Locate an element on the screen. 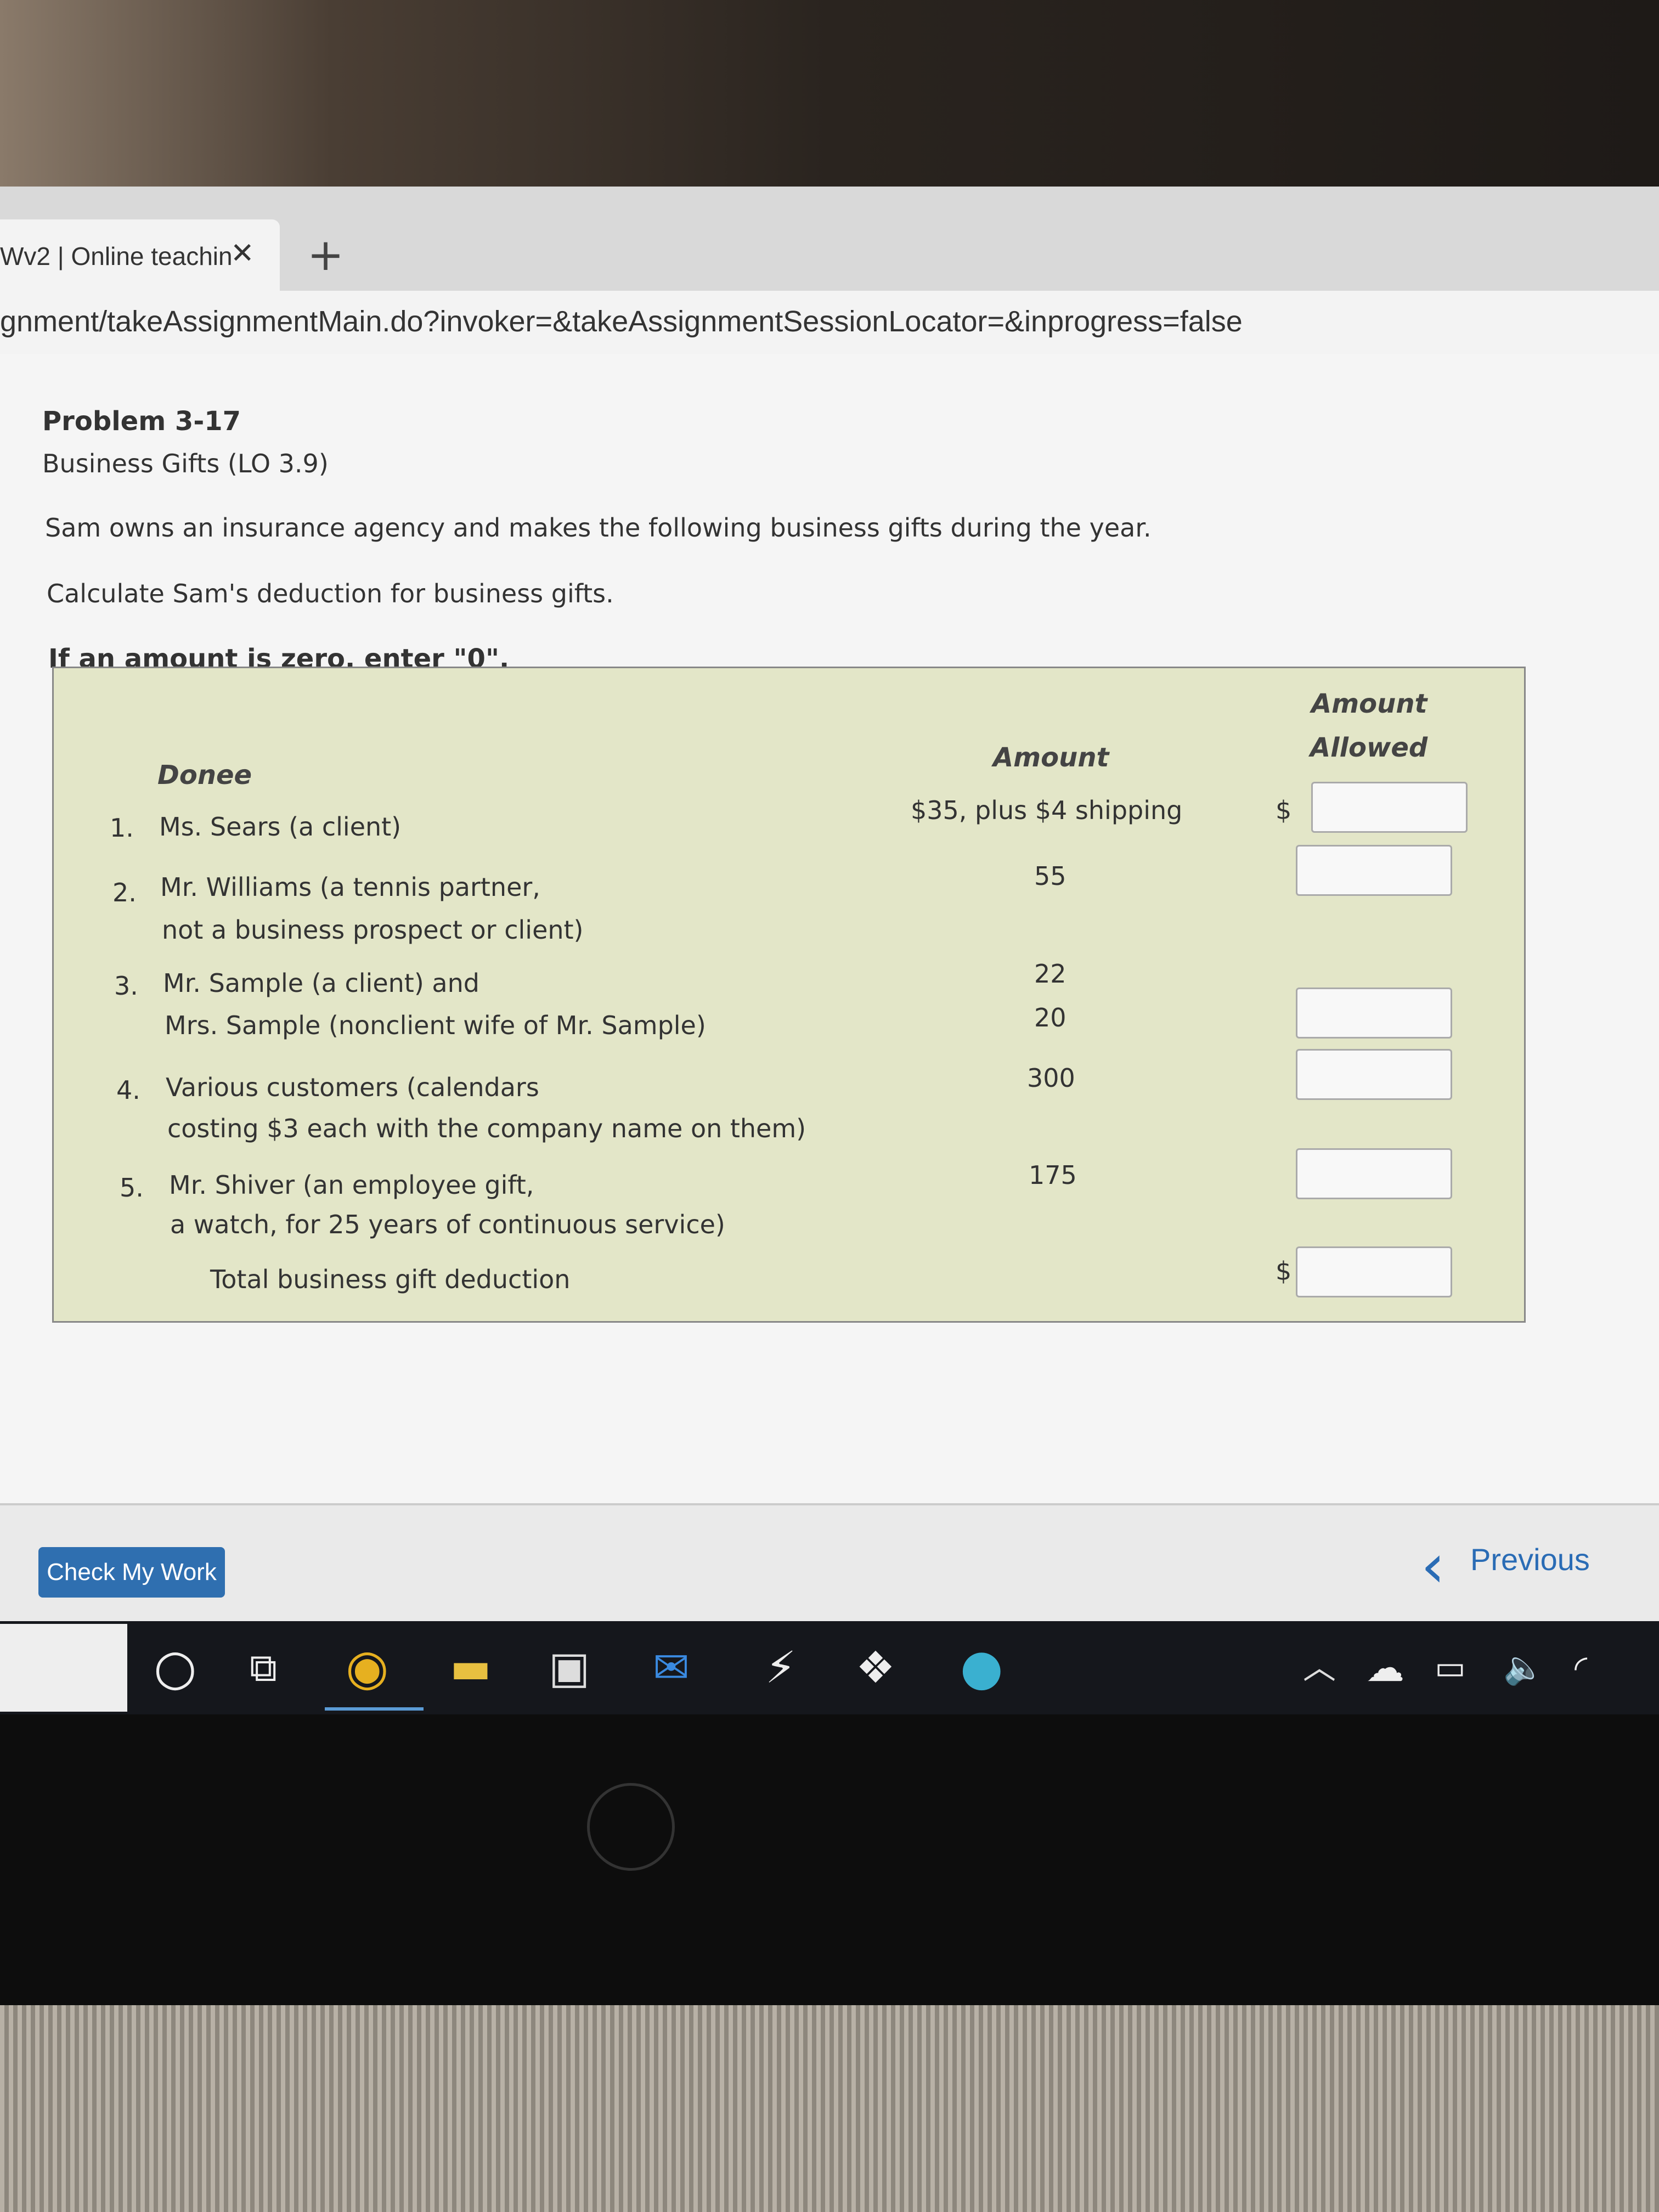 Image resolution: width=1659 pixels, height=2212 pixels. donee-text: Mr. Williams (a tennis partner, is located at coordinates (350, 887).